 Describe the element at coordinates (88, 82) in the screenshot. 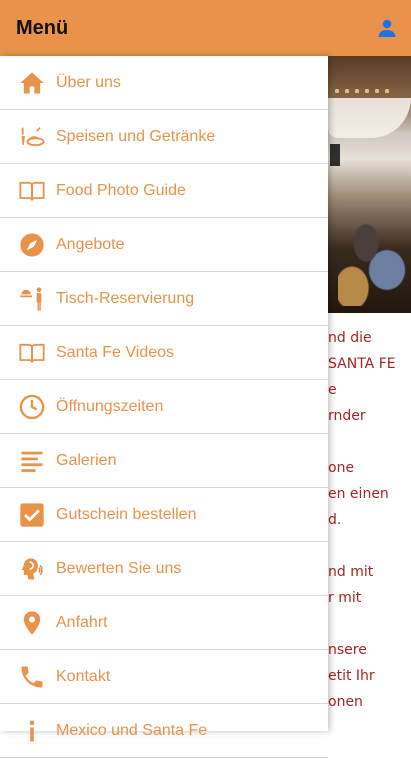

I see `menu-item-label: Über uns` at that location.